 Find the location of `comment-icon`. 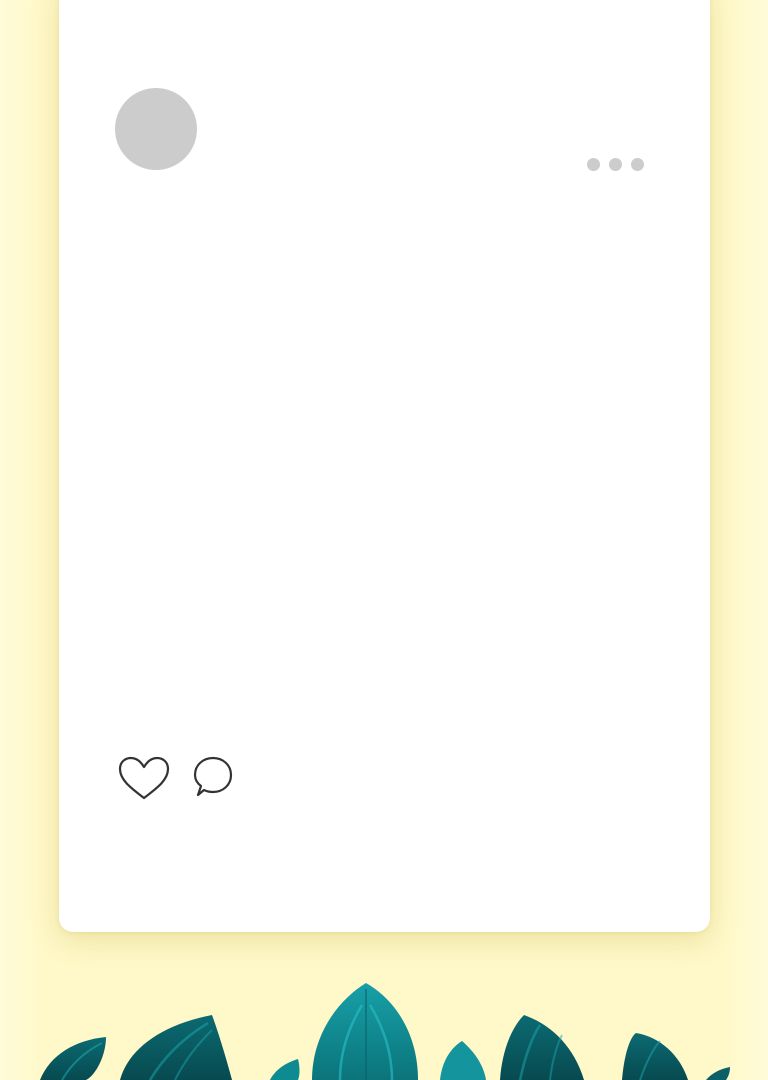

comment-icon is located at coordinates (213, 776).